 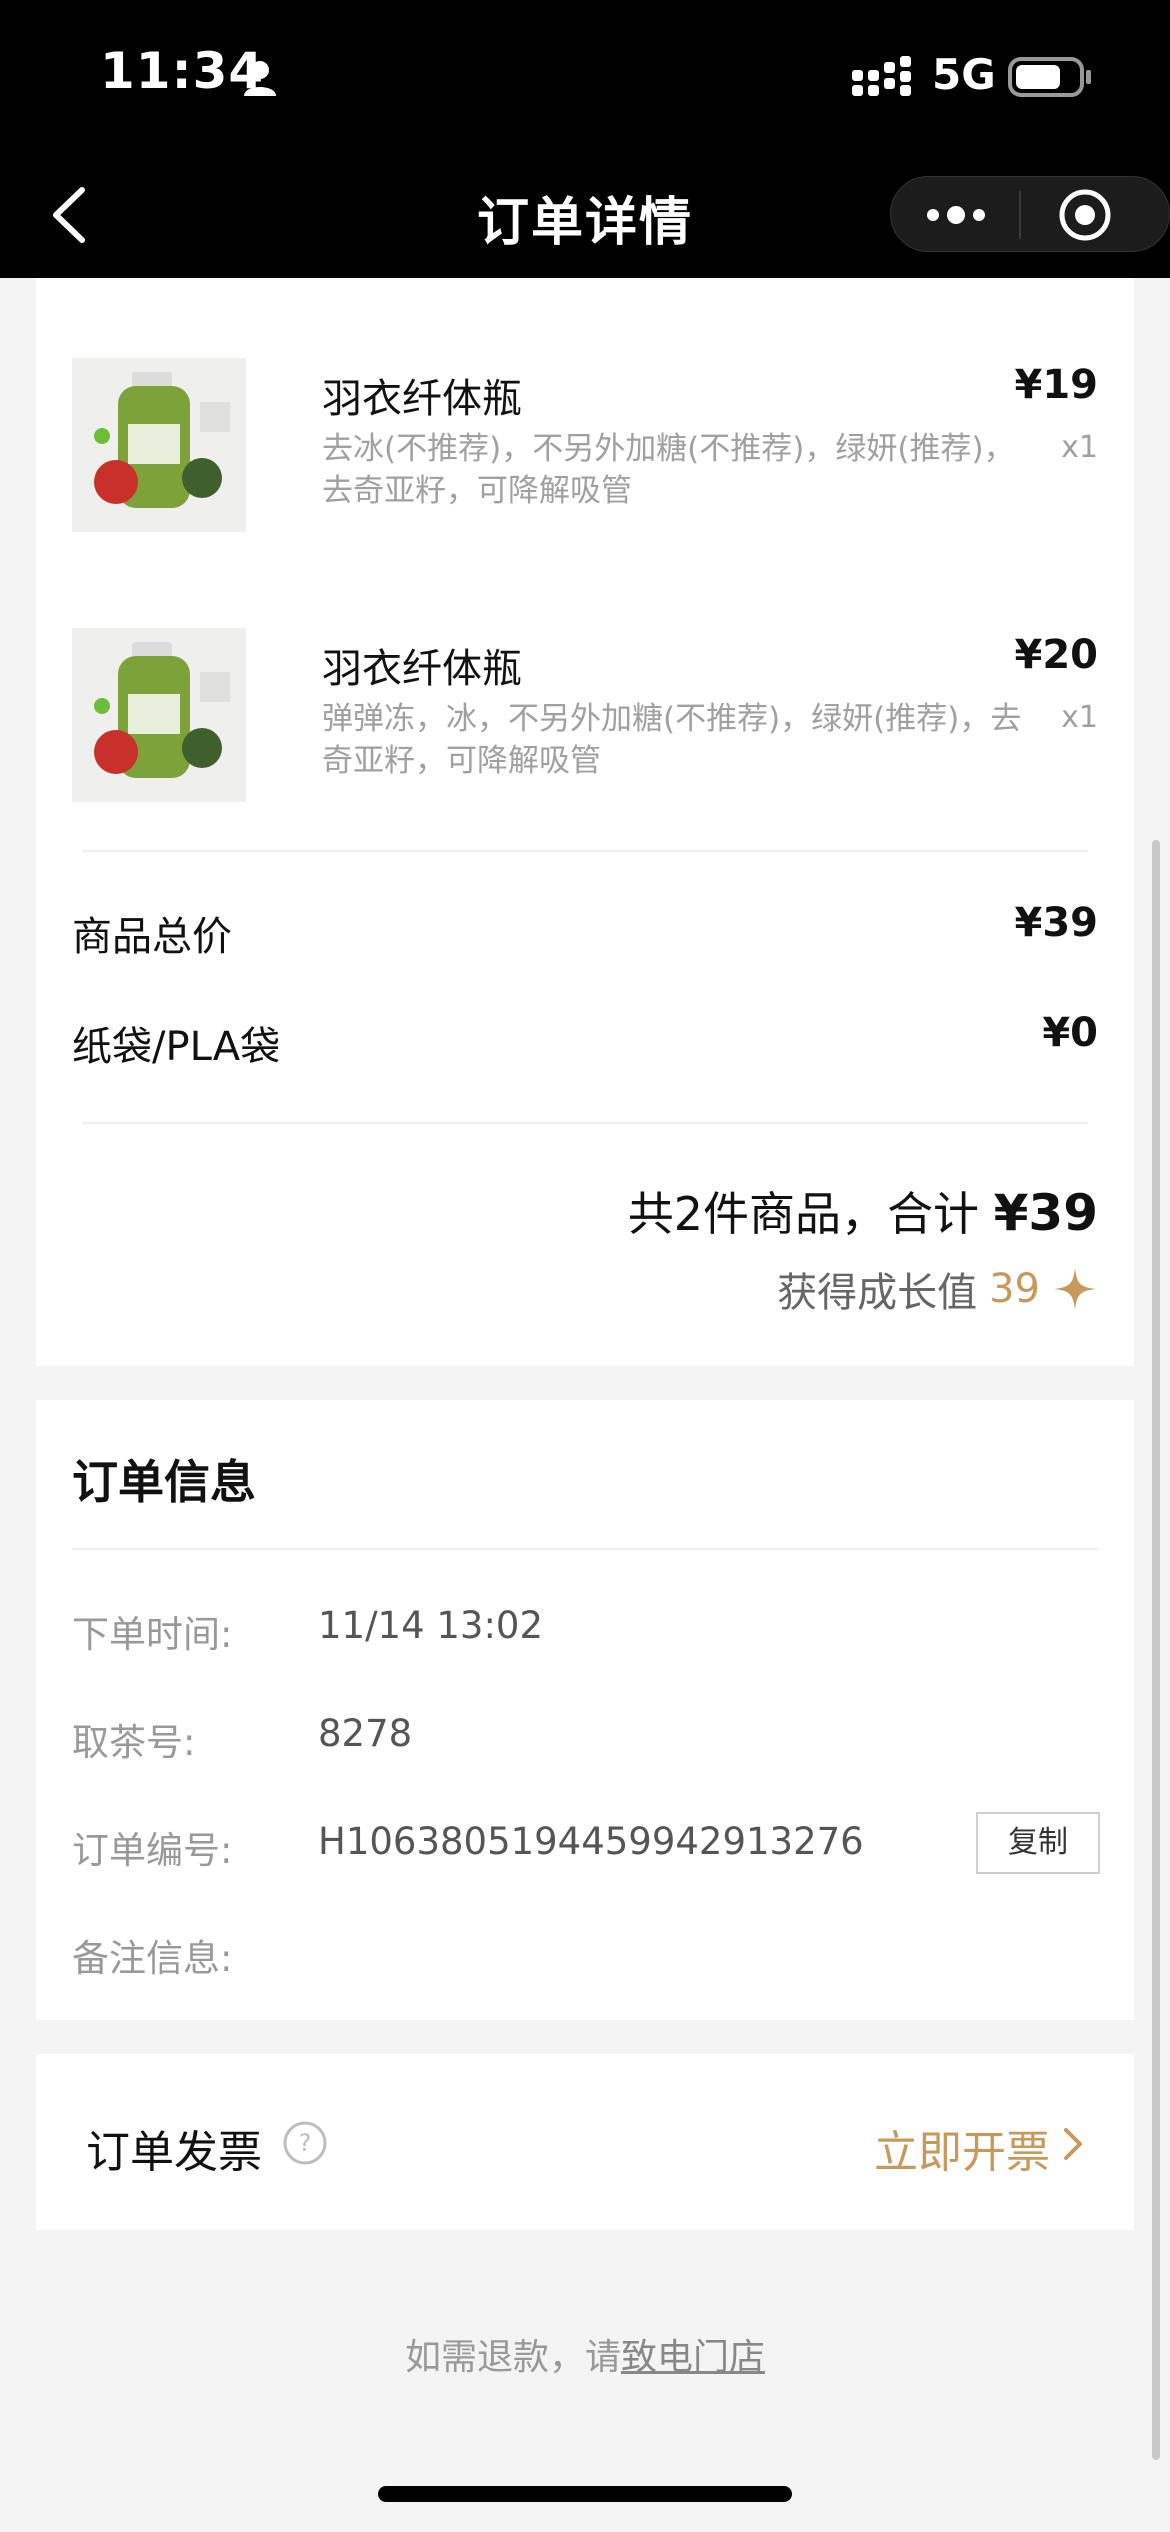 I want to click on pickup-number-label: 取茶号:, so click(x=134, y=1742).